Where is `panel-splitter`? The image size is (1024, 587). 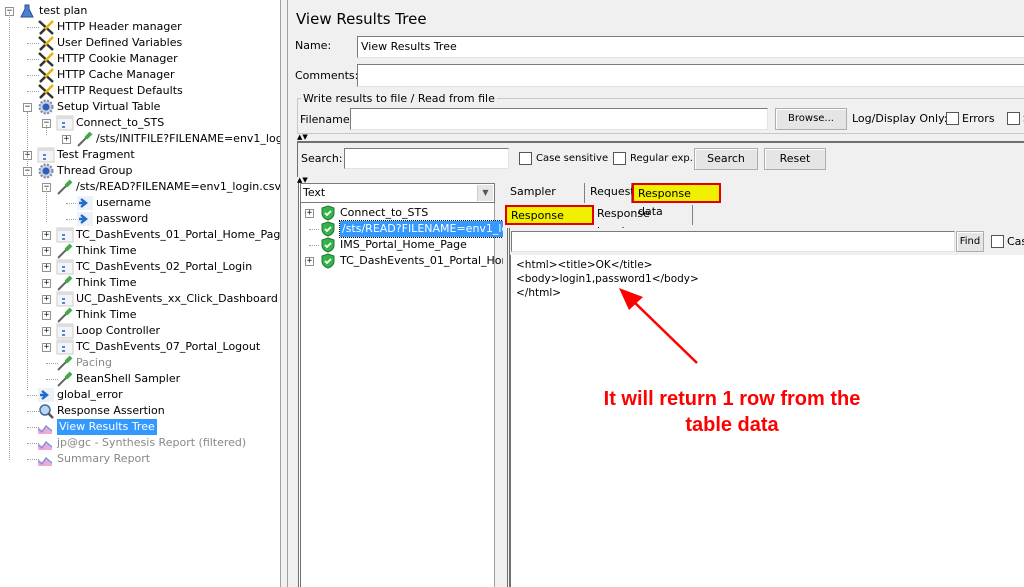 panel-splitter is located at coordinates (284, 293).